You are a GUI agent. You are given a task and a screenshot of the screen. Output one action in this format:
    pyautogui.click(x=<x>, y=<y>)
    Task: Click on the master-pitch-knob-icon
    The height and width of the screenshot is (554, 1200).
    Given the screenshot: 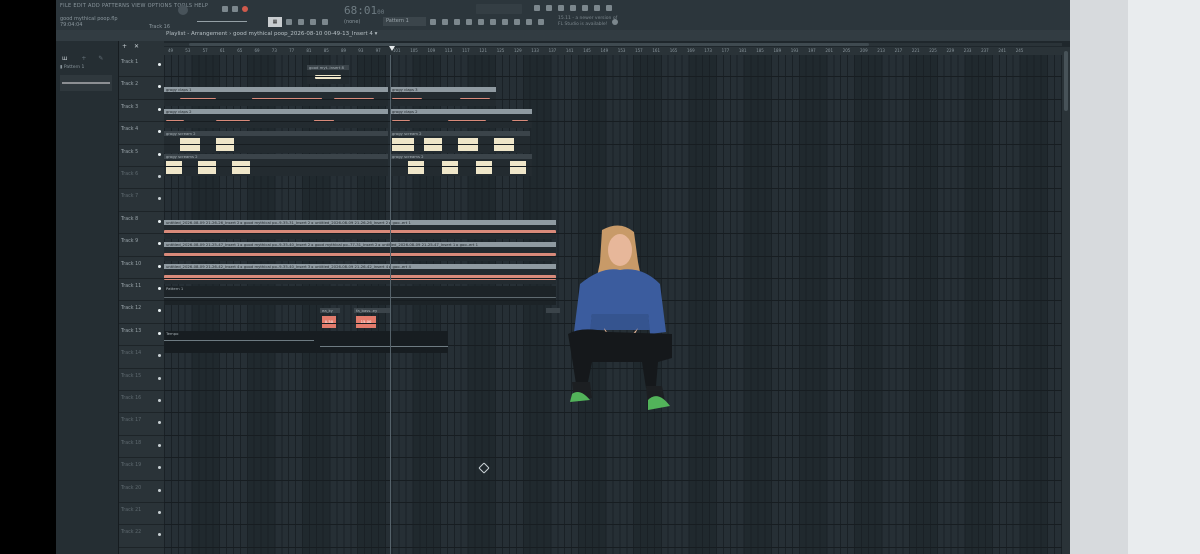 What is the action you would take?
    pyautogui.click(x=183, y=10)
    